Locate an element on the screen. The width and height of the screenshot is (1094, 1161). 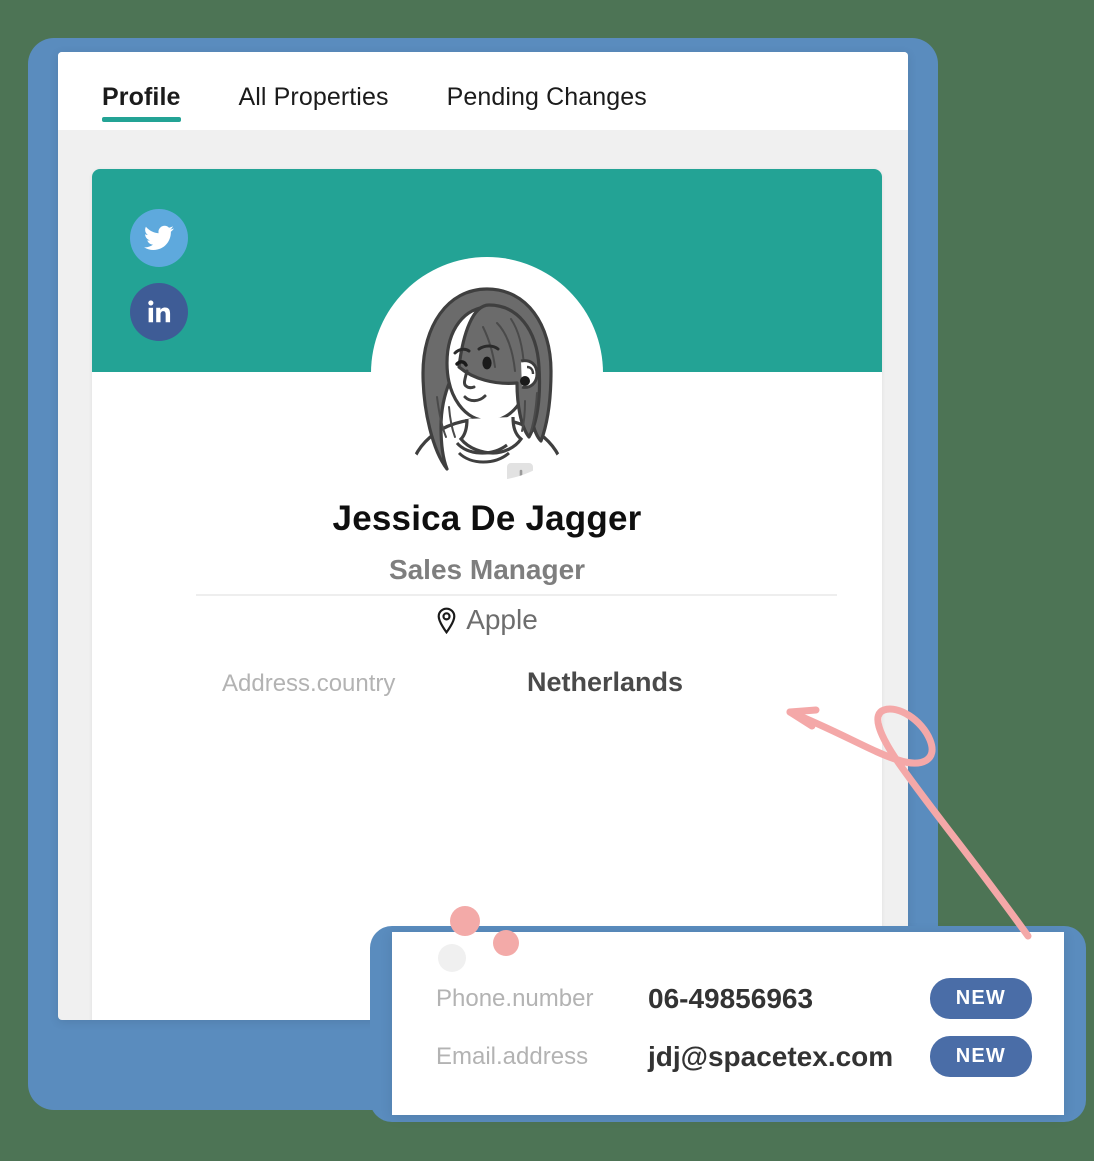
overlay-row-email-address: Email.address jdj@spacetex.com NEW is located at coordinates (734, 1056).